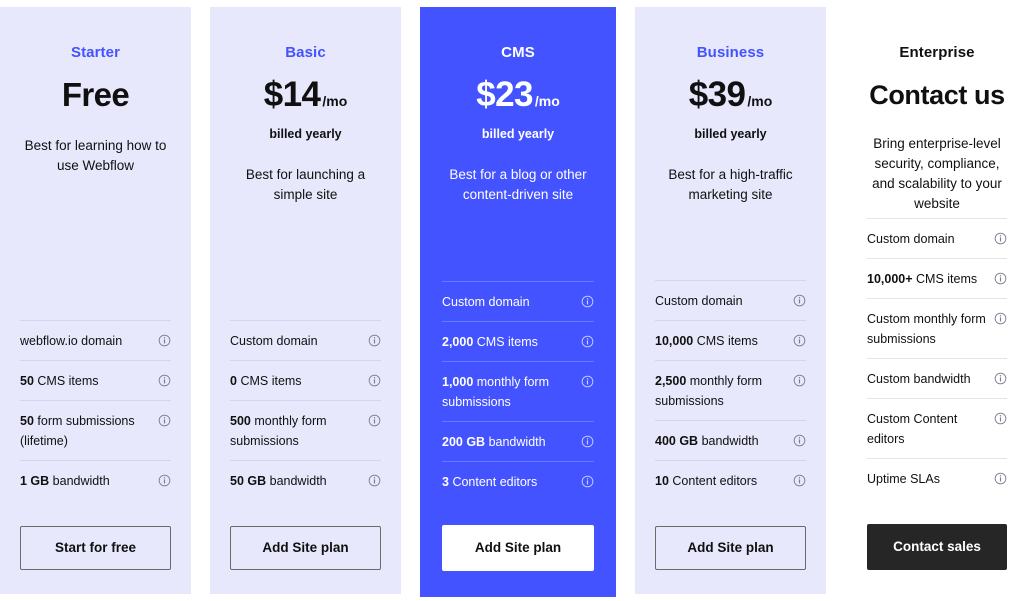  I want to click on feature-row: Custom bandwidth, so click(937, 378).